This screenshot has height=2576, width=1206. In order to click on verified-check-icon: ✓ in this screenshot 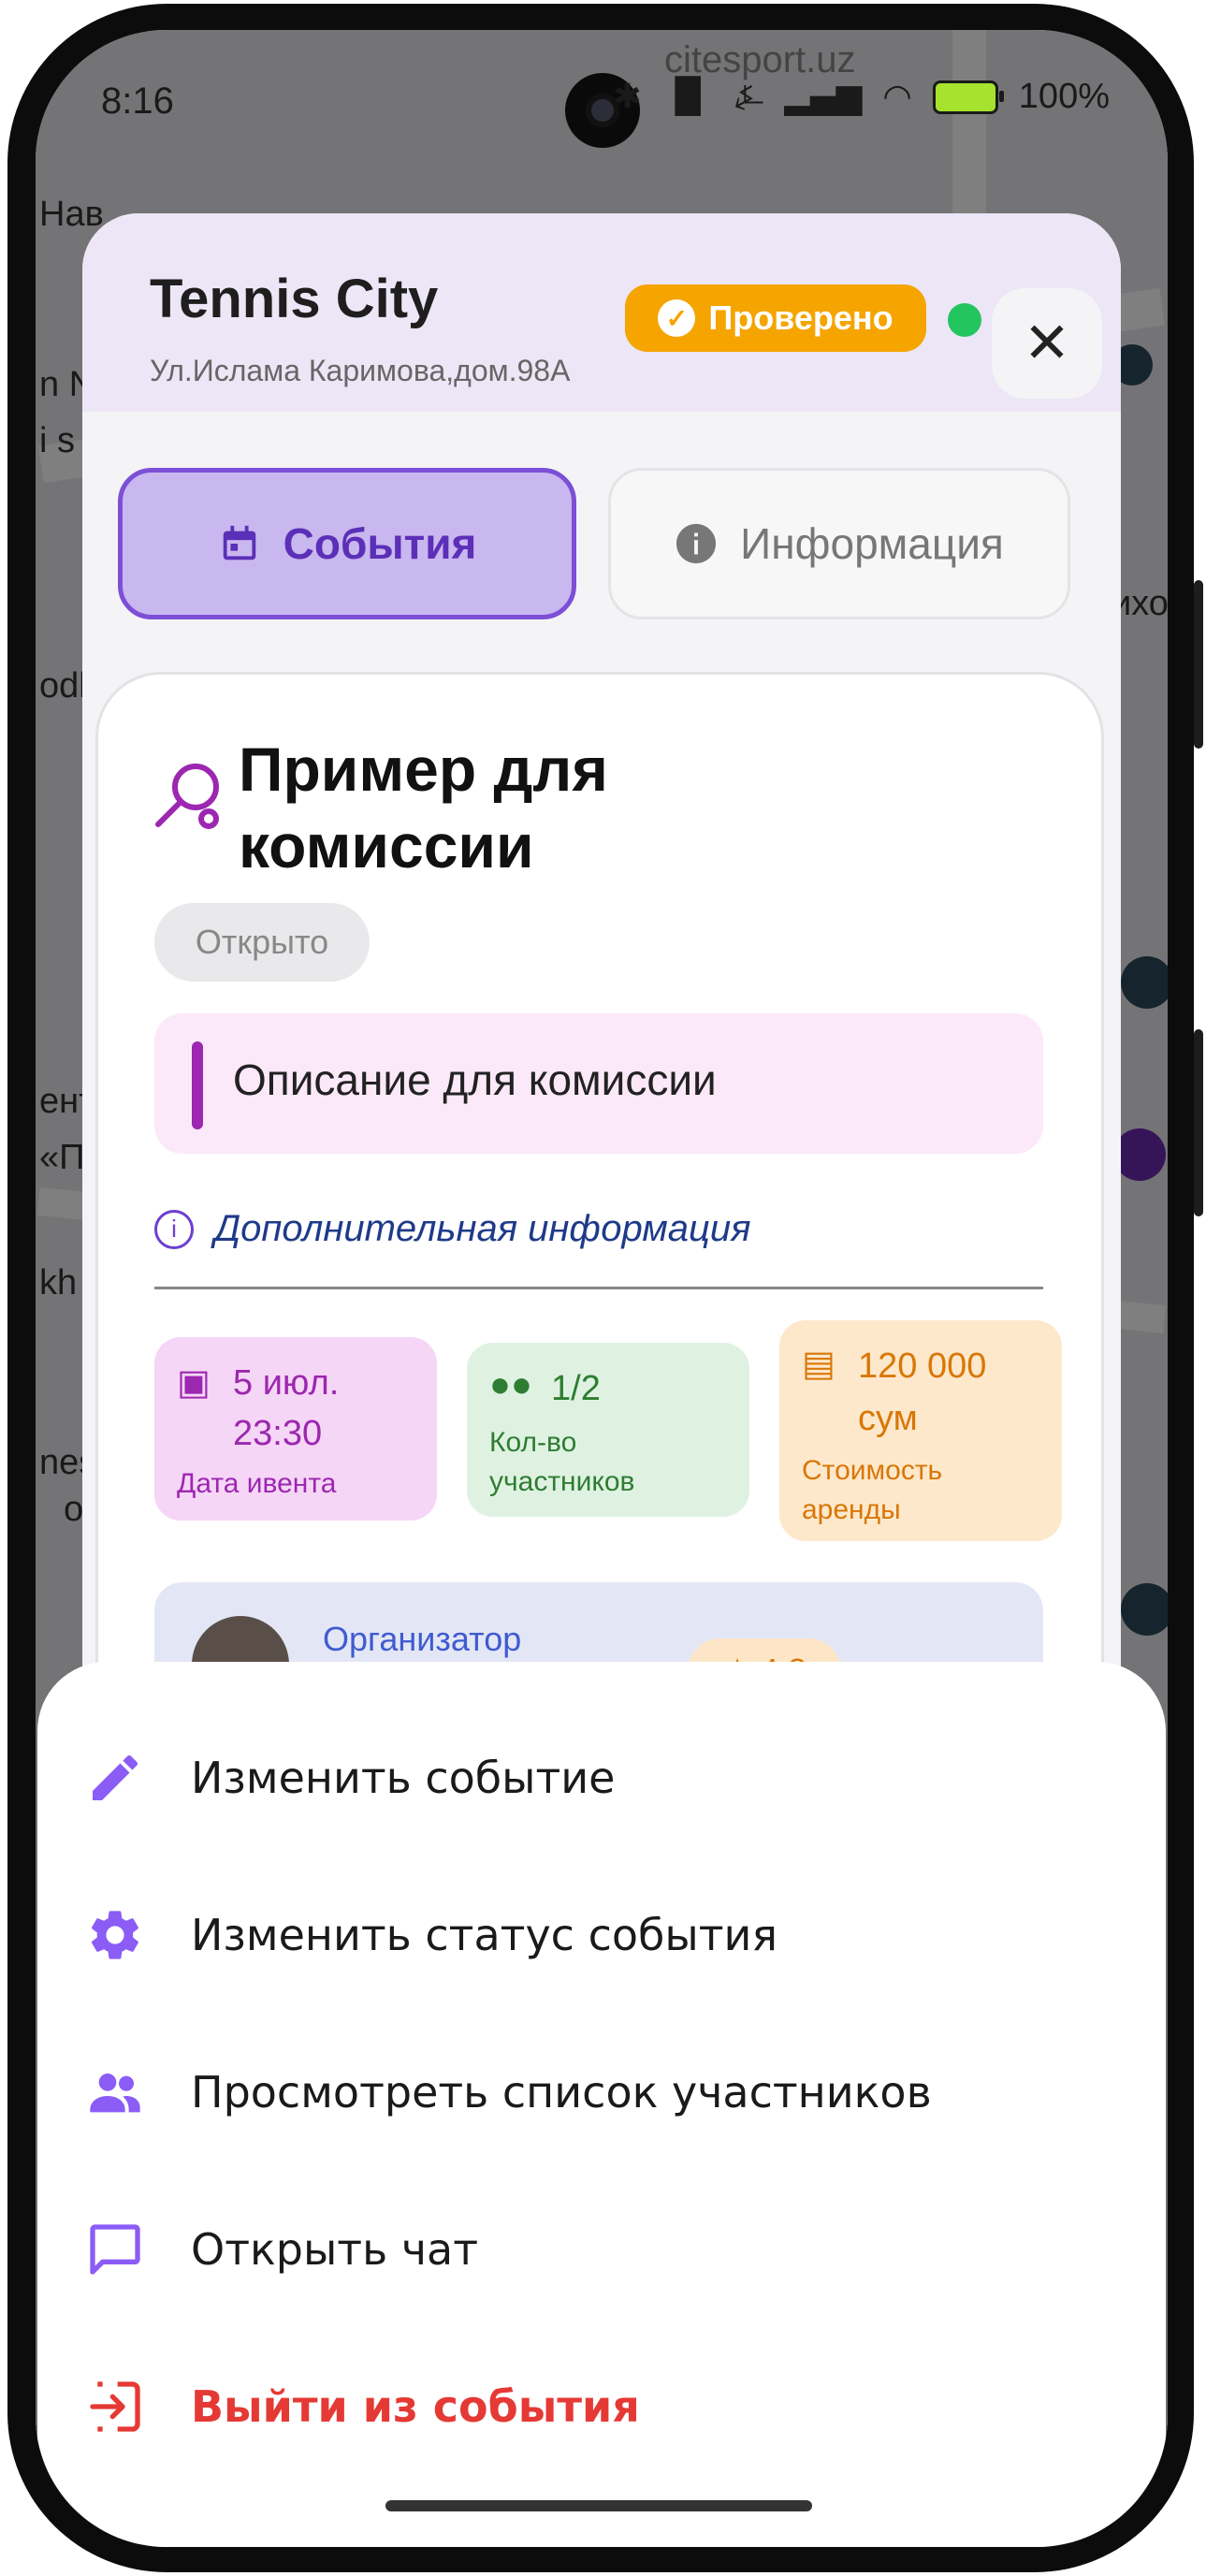, I will do `click(677, 318)`.